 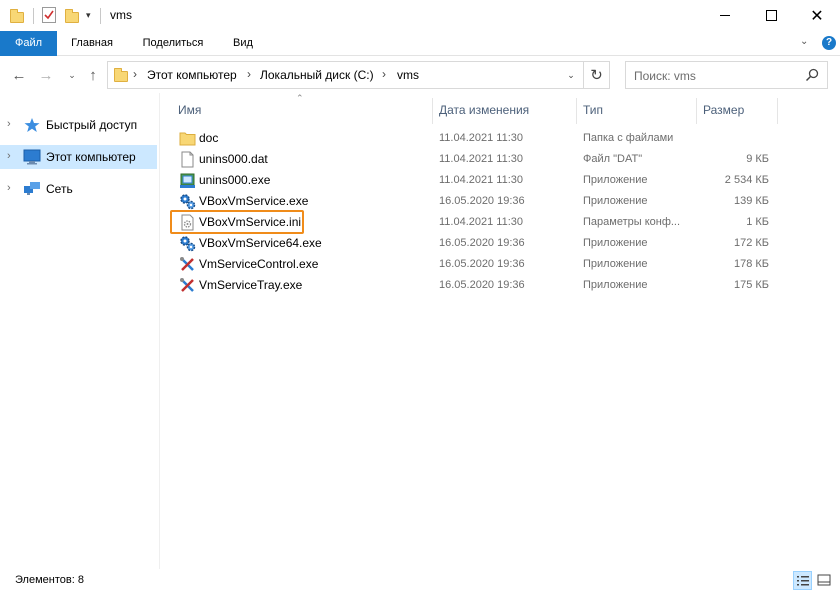 What do you see at coordinates (187, 222) in the screenshot?
I see `settings-file-icon` at bounding box center [187, 222].